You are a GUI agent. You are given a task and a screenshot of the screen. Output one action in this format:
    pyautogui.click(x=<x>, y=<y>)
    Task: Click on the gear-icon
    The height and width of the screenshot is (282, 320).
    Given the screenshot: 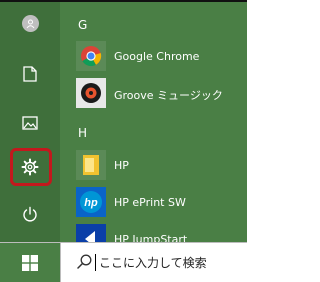 What is the action you would take?
    pyautogui.click(x=30, y=167)
    